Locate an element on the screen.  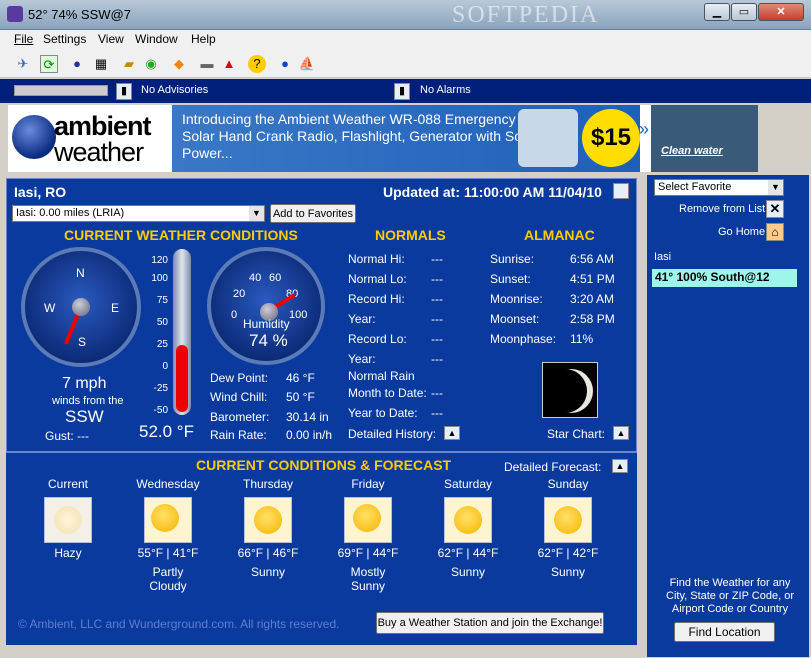
normal-rain-label: Normal Rain is located at coordinates (381, 376).